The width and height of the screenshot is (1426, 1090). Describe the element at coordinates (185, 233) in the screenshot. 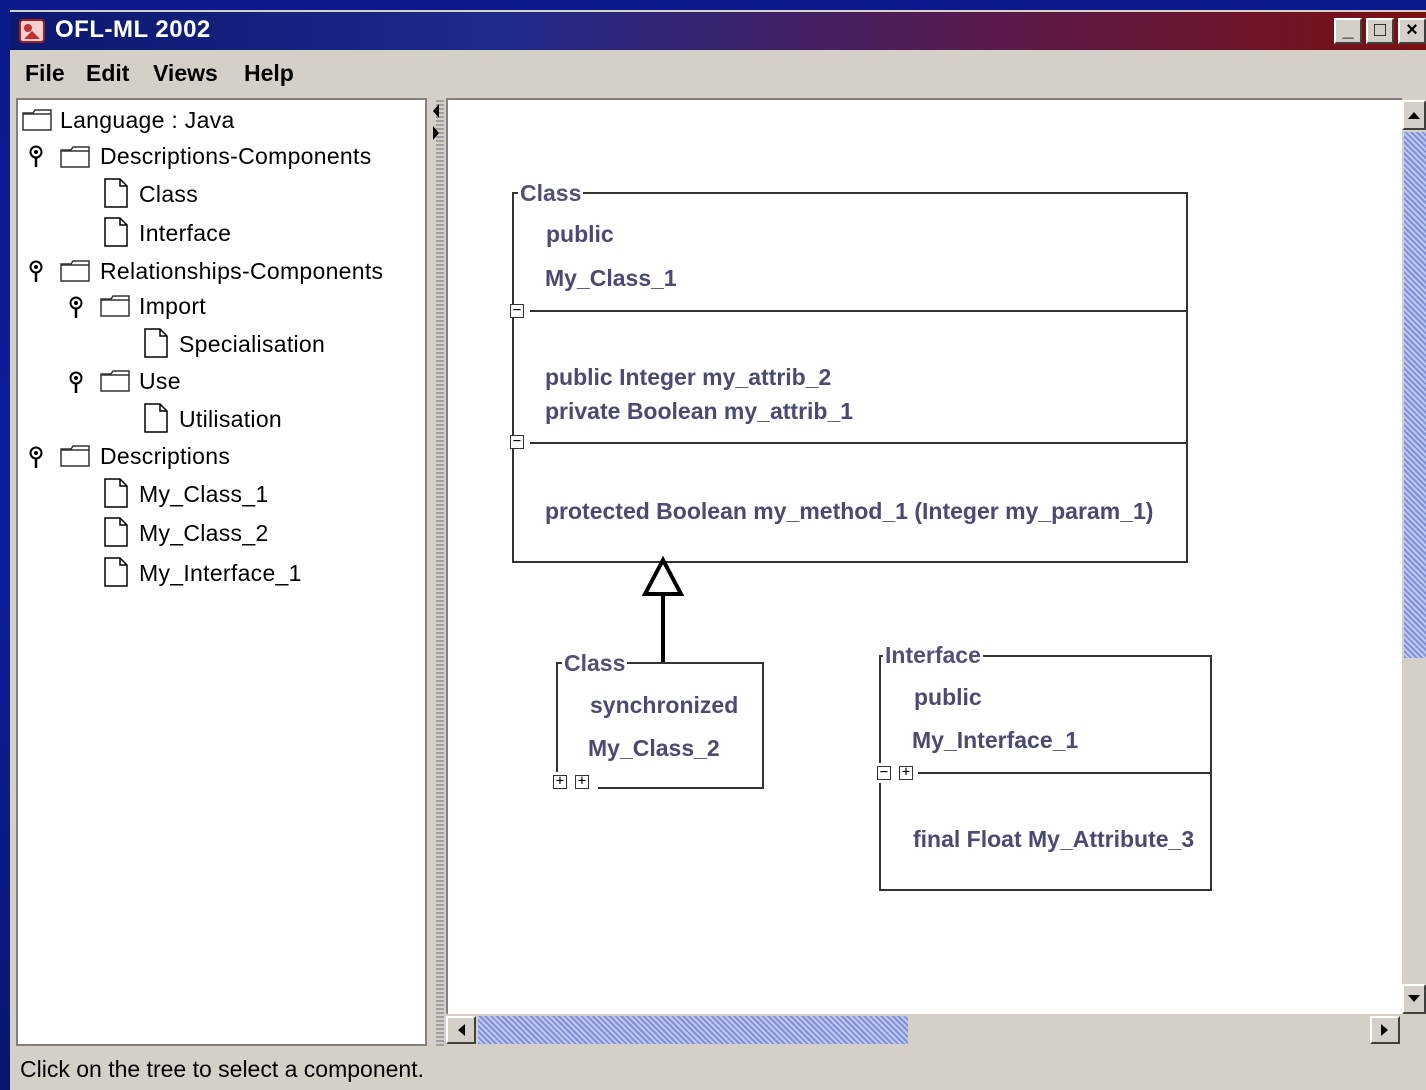

I see `tree-item-interface: Interface` at that location.